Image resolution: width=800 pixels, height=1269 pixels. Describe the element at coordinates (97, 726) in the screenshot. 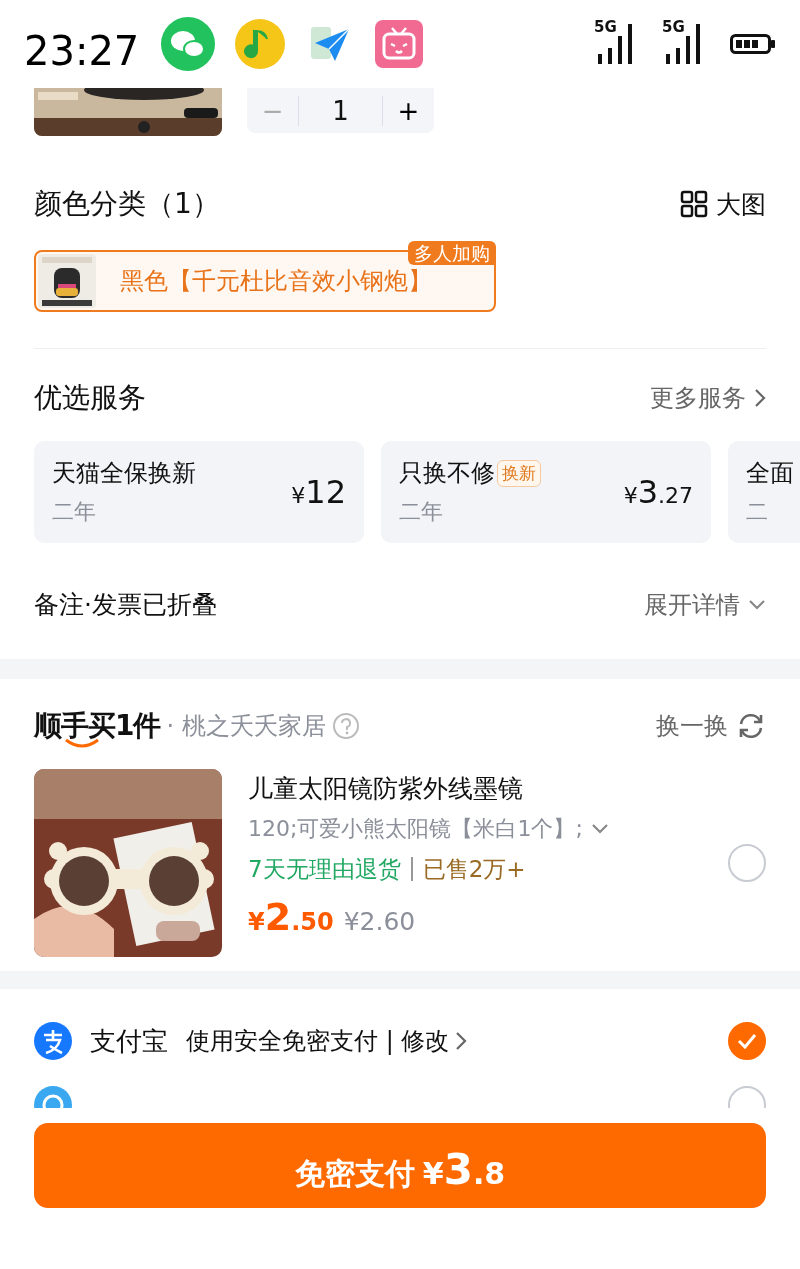

I see `section-logo: 顺手买1件` at that location.